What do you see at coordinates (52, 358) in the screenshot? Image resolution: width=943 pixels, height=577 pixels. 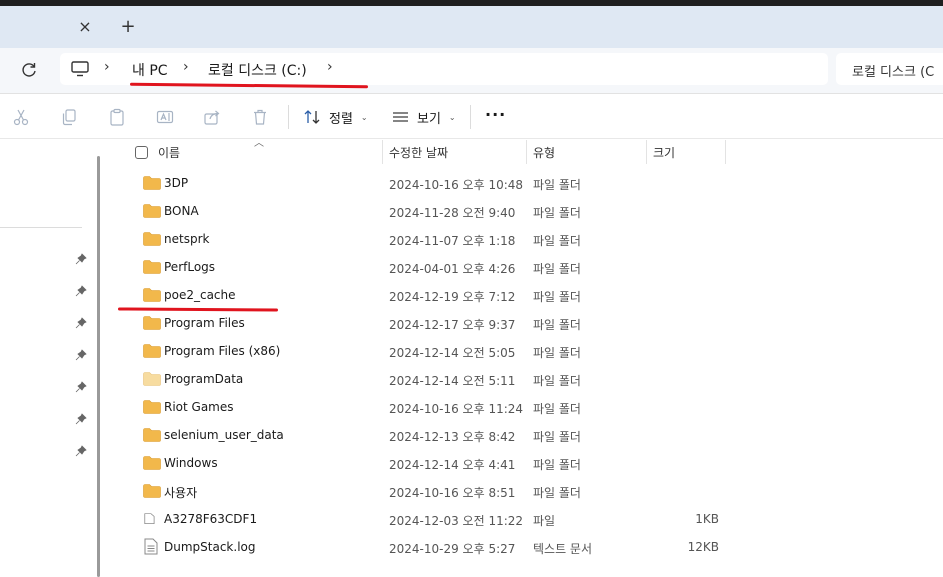 I see `navigation-pane` at bounding box center [52, 358].